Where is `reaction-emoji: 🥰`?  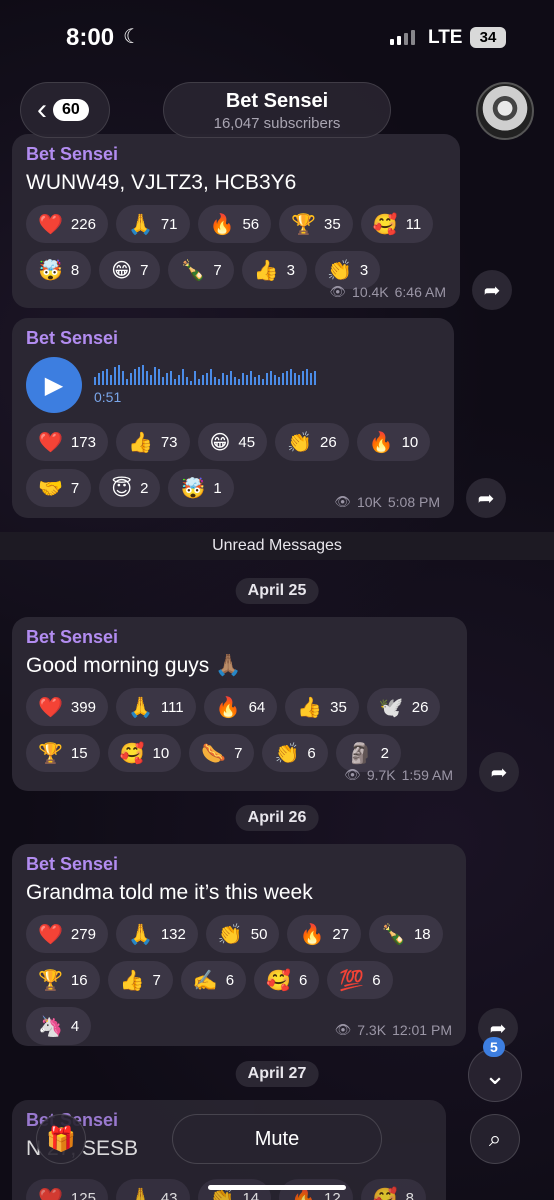
reaction-emoji: 🥰 is located at coordinates (132, 753).